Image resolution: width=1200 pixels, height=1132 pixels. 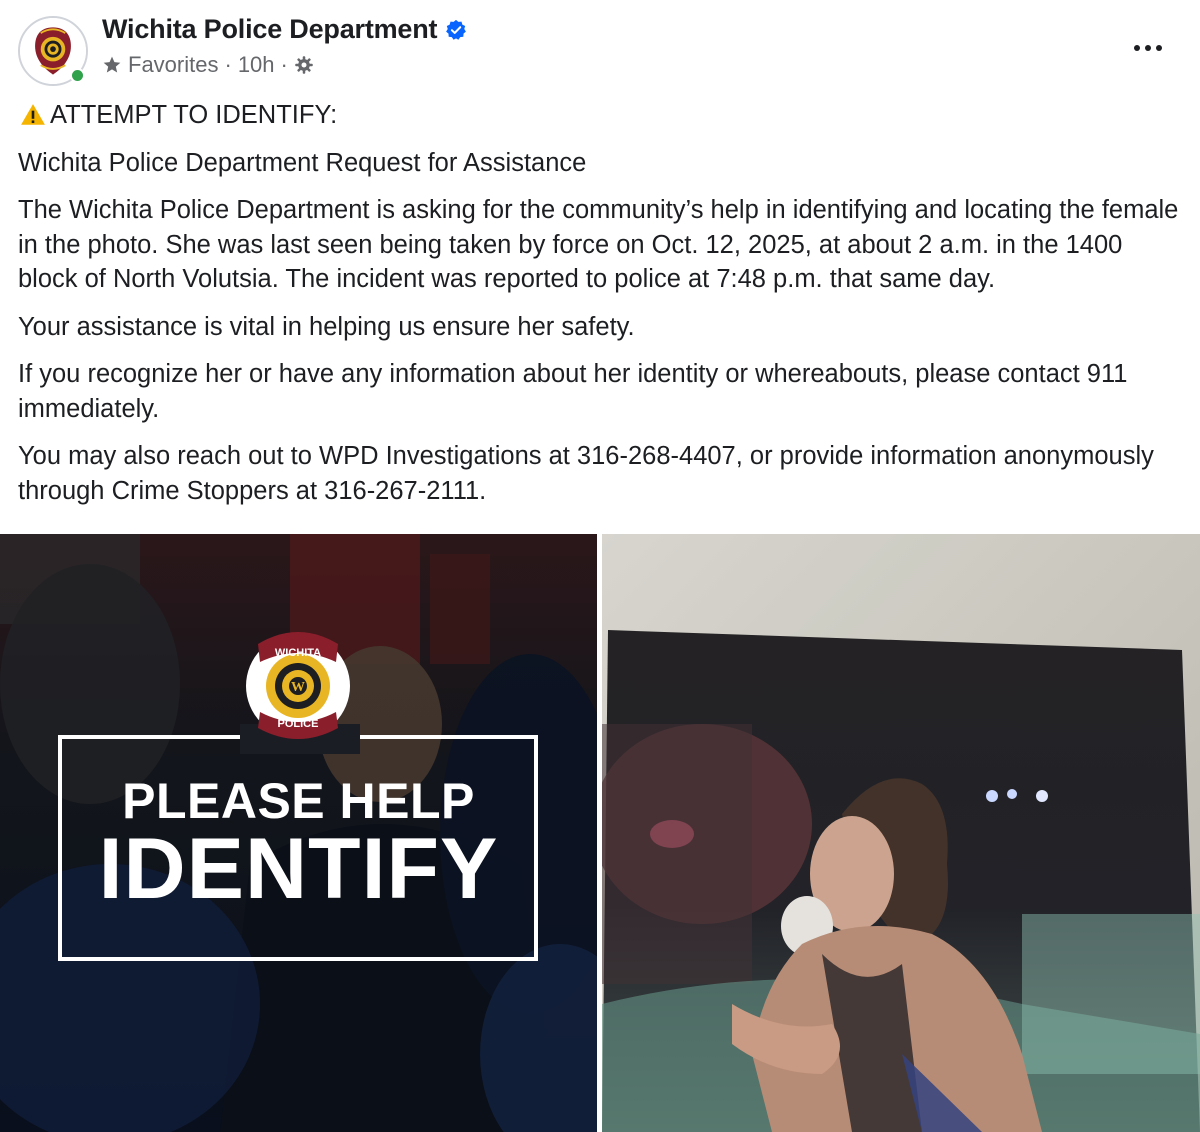 I want to click on badge-center-text: W, so click(x=298, y=687).